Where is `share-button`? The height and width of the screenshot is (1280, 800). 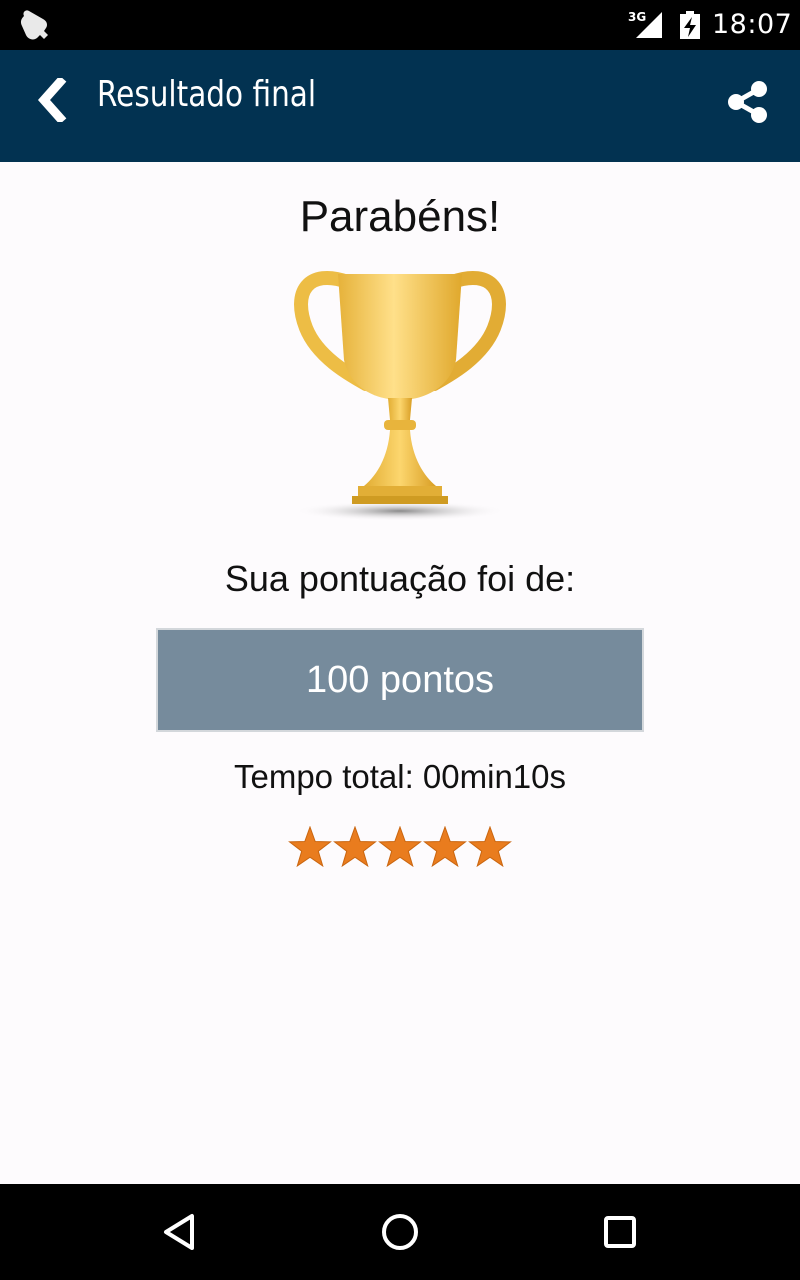 share-button is located at coordinates (748, 102).